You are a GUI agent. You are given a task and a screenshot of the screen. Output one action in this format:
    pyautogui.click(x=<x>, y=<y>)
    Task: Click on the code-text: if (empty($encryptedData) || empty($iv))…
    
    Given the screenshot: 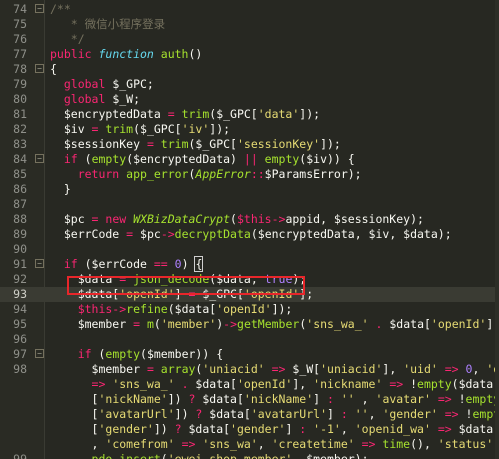 What is the action you would take?
    pyautogui.click(x=202, y=159)
    